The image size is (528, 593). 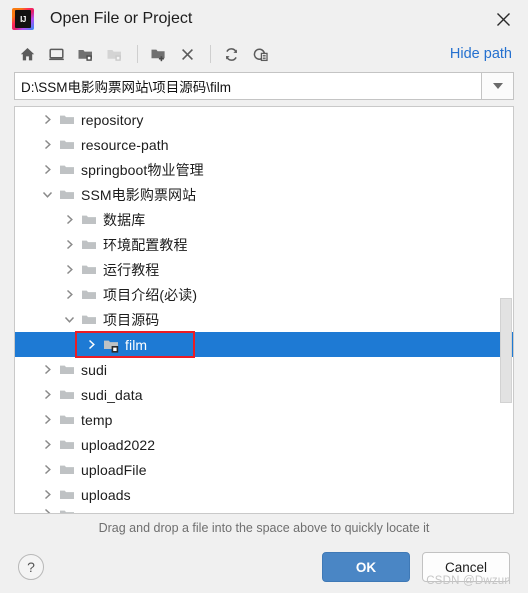 What do you see at coordinates (187, 54) in the screenshot?
I see `delete-icon` at bounding box center [187, 54].